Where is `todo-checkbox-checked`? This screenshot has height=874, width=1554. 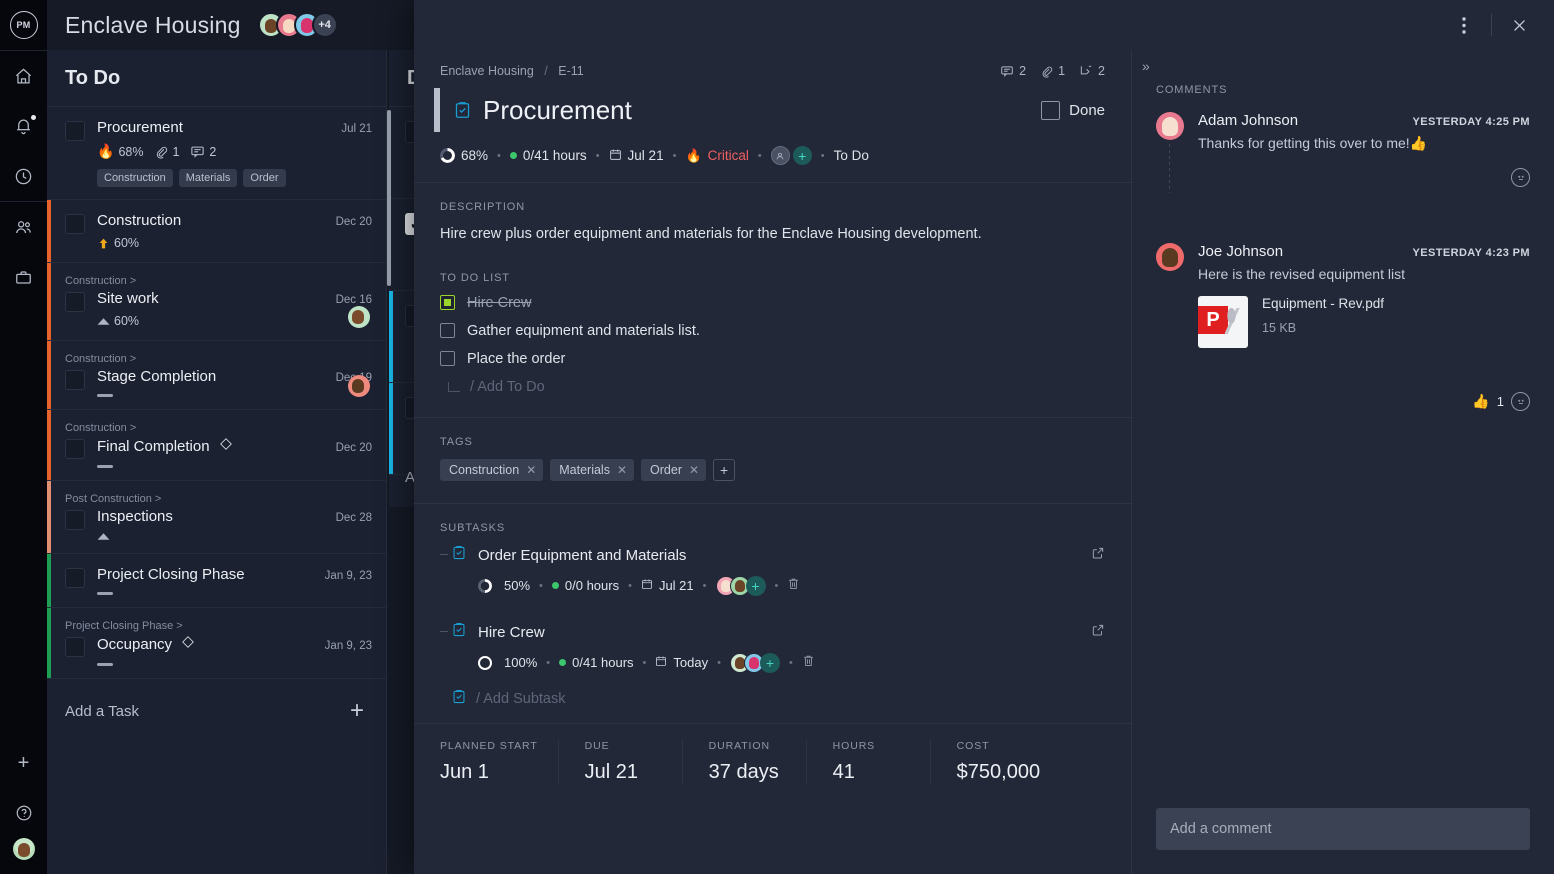 todo-checkbox-checked is located at coordinates (447, 303).